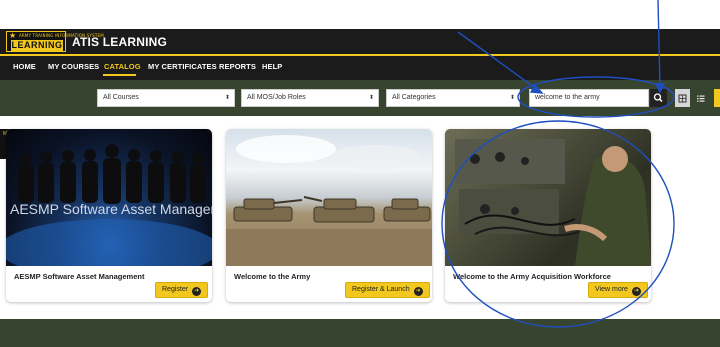  Describe the element at coordinates (611, 289) in the screenshot. I see `view-more-button-label: View more` at that location.